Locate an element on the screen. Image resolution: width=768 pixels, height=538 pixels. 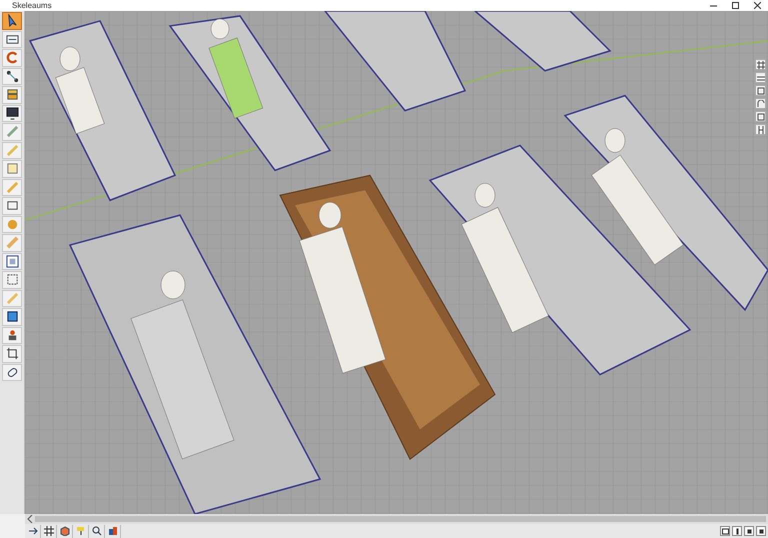
horizontal-scrollbar is located at coordinates (400, 519).